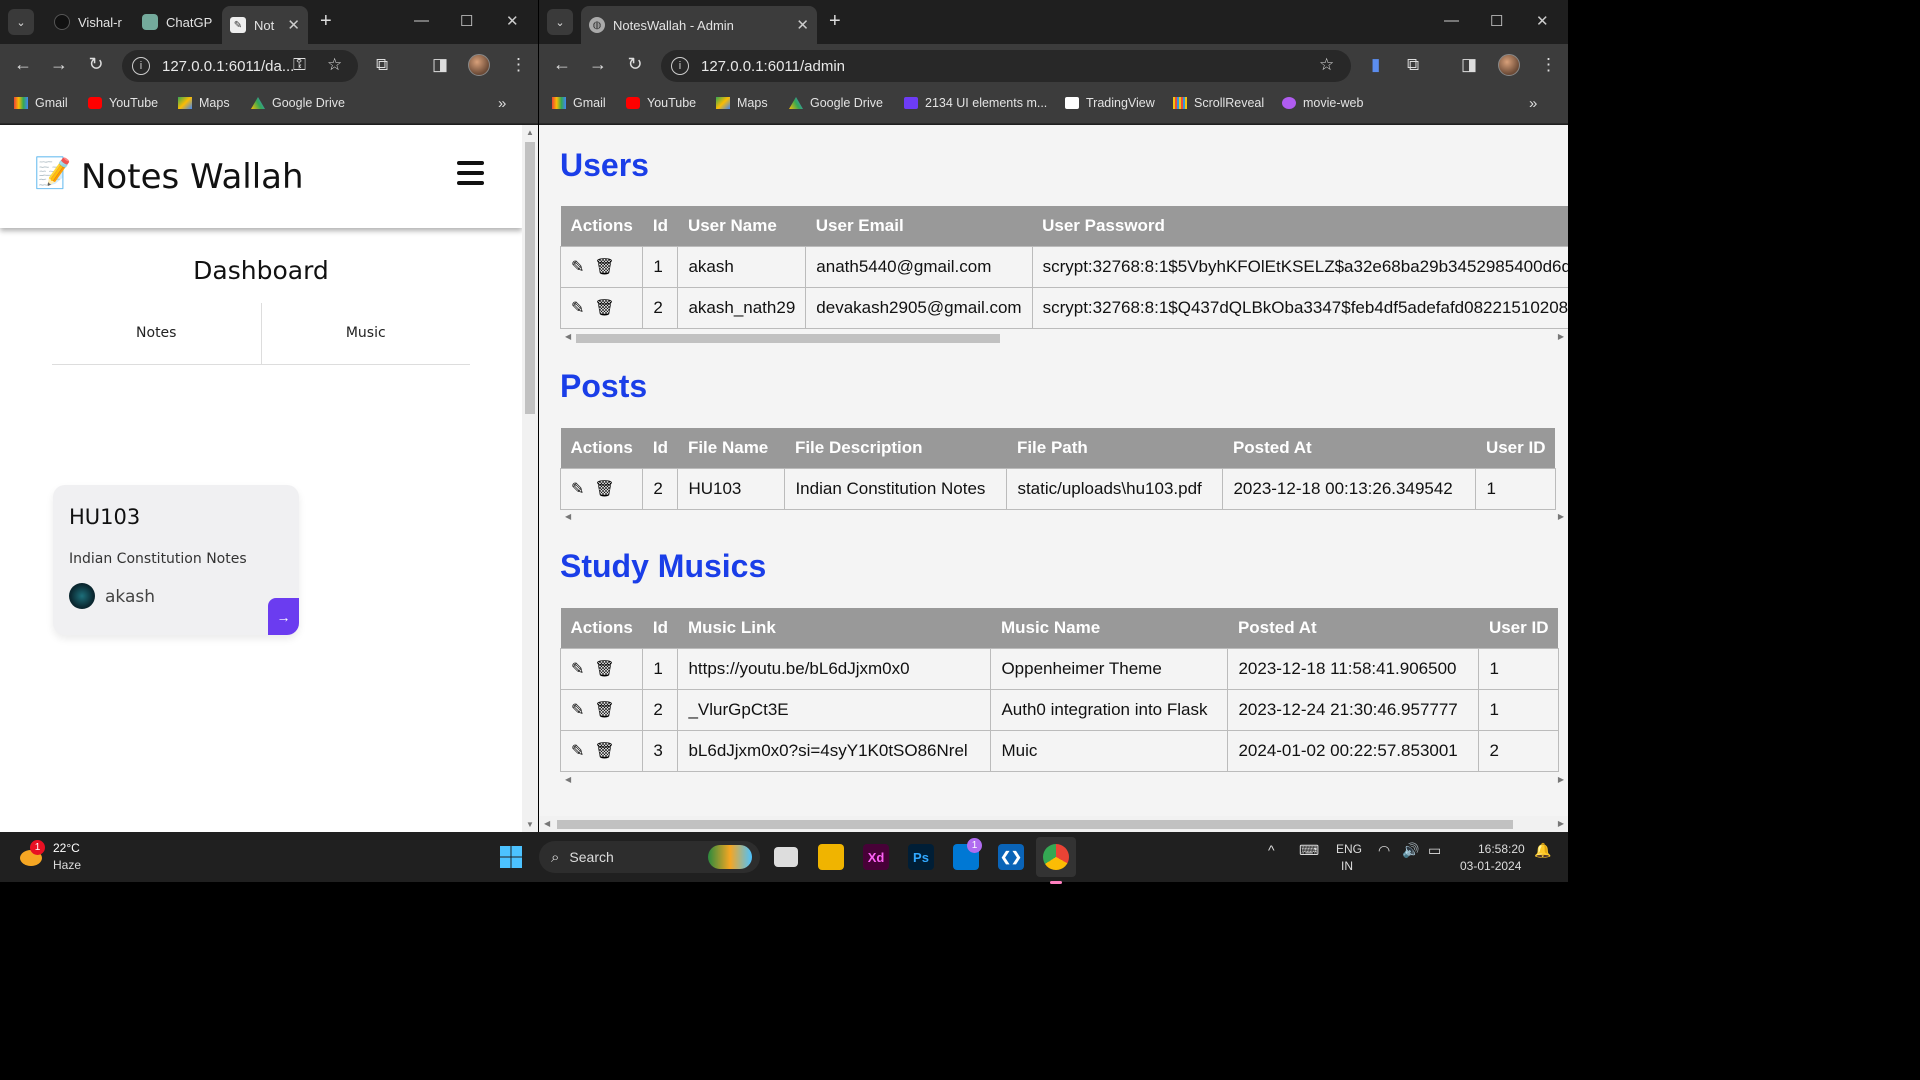 The width and height of the screenshot is (1920, 1080). I want to click on musics-horizontal-scrollbar: ◀ ▶, so click(1064, 781).